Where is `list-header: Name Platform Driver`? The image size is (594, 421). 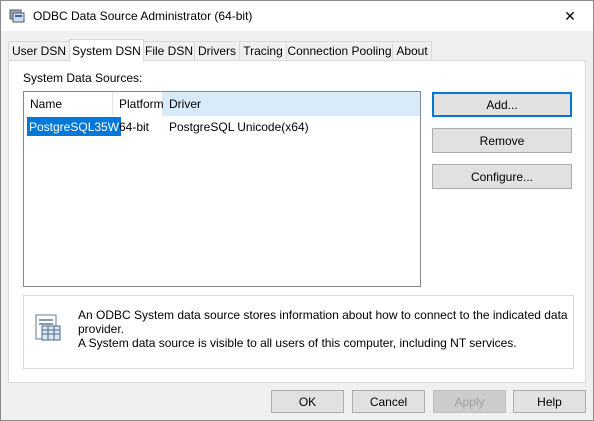 list-header: Name Platform Driver is located at coordinates (222, 104).